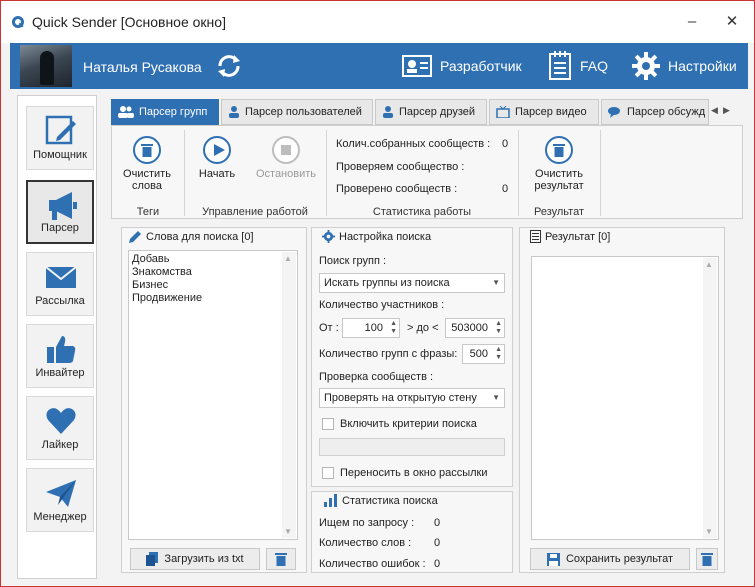 This screenshot has width=755, height=587. Describe the element at coordinates (213, 285) in the screenshot. I see `list-item: Бизнес` at that location.